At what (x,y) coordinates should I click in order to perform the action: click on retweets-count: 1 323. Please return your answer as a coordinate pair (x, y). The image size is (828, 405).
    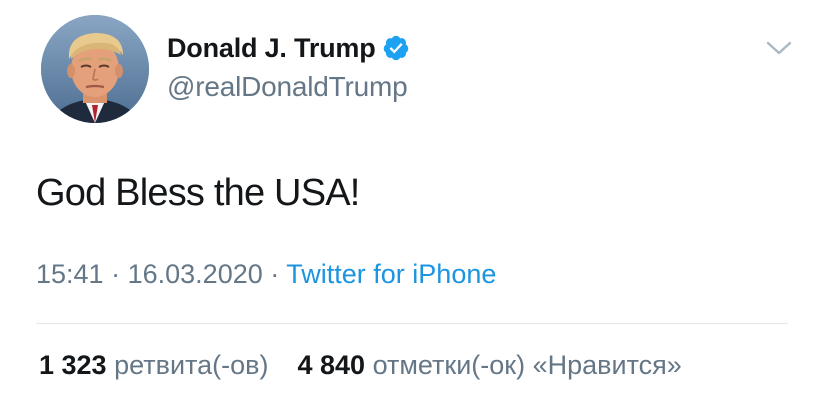
    Looking at the image, I should click on (73, 365).